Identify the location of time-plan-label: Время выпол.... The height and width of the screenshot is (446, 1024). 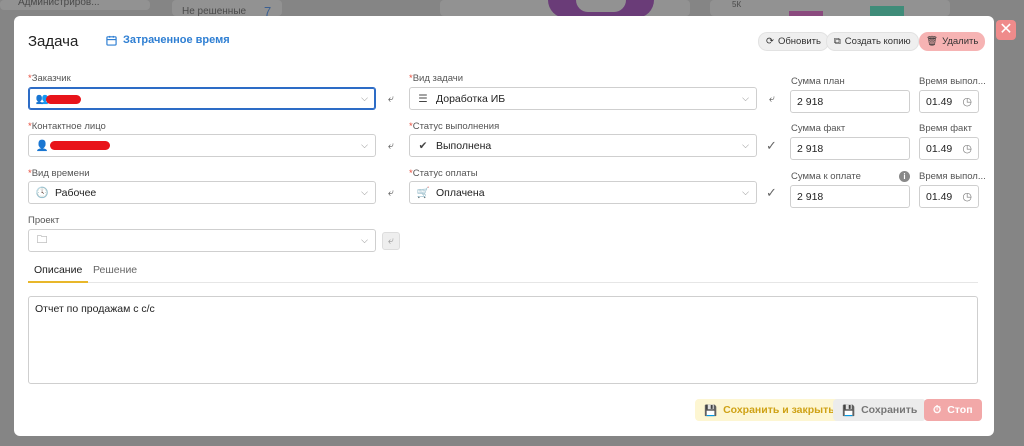
(952, 81).